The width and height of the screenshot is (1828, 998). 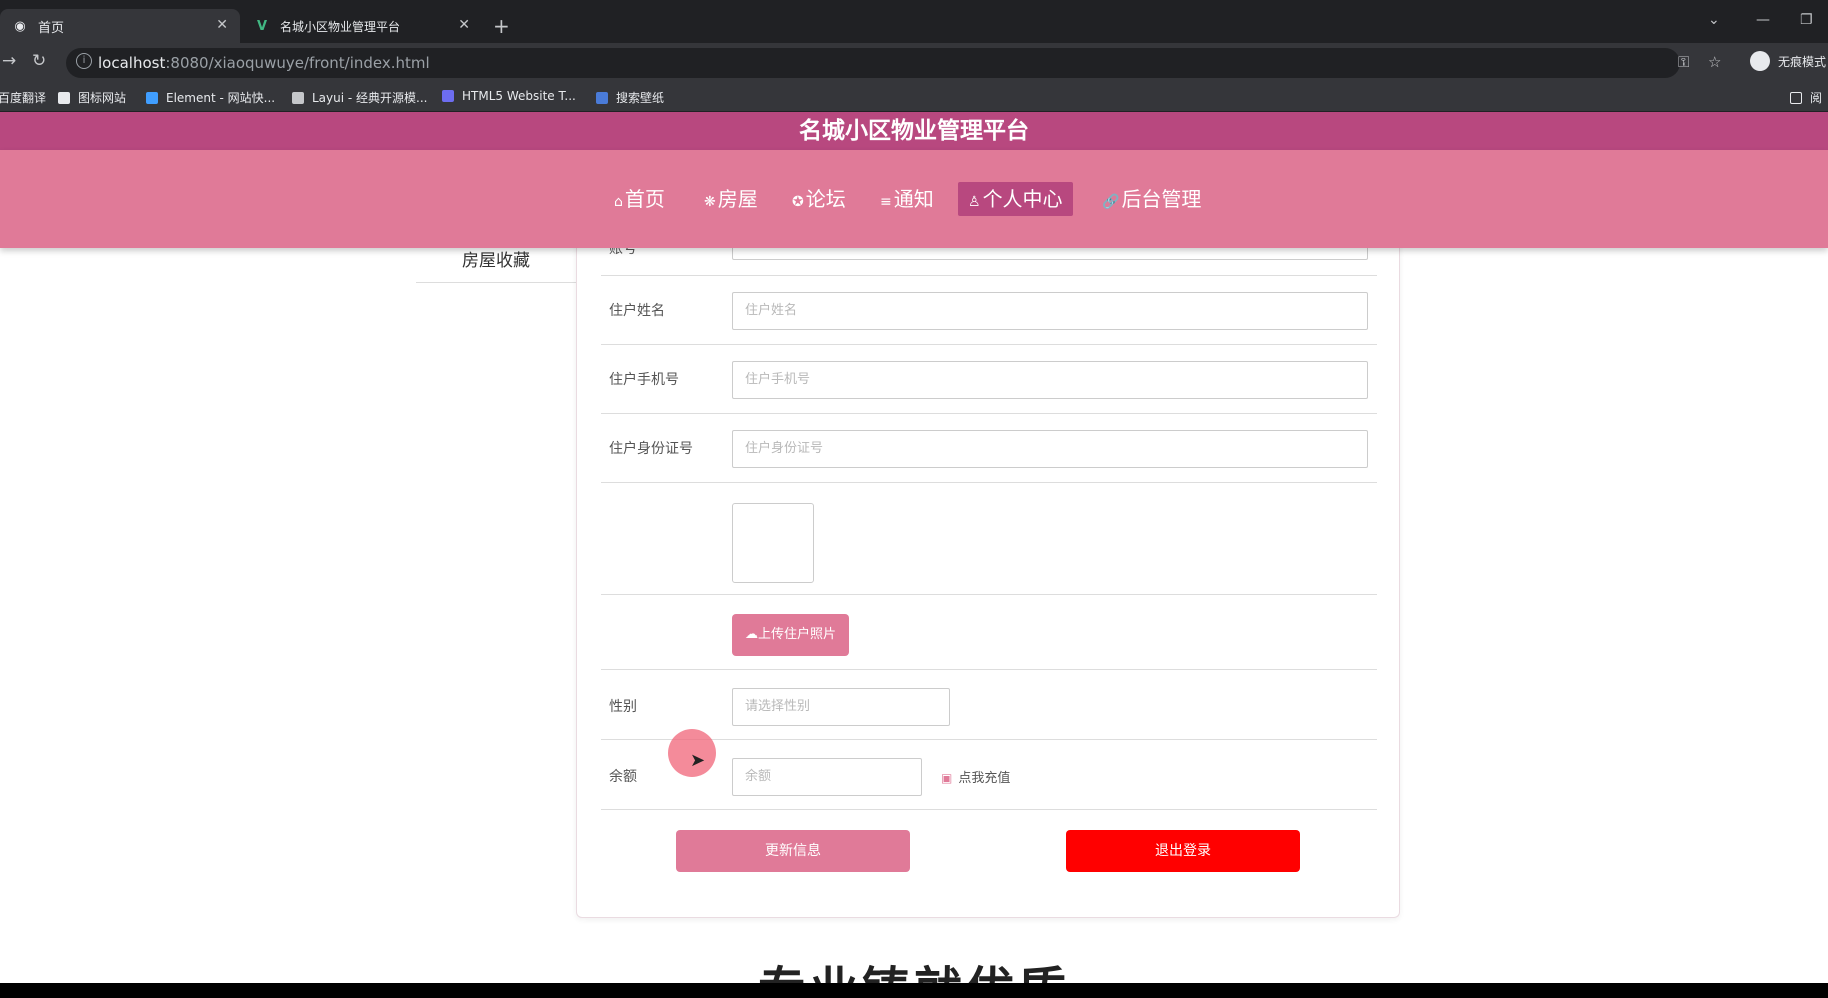 What do you see at coordinates (841, 707) in the screenshot?
I see `gender-select: 请选择性别` at bounding box center [841, 707].